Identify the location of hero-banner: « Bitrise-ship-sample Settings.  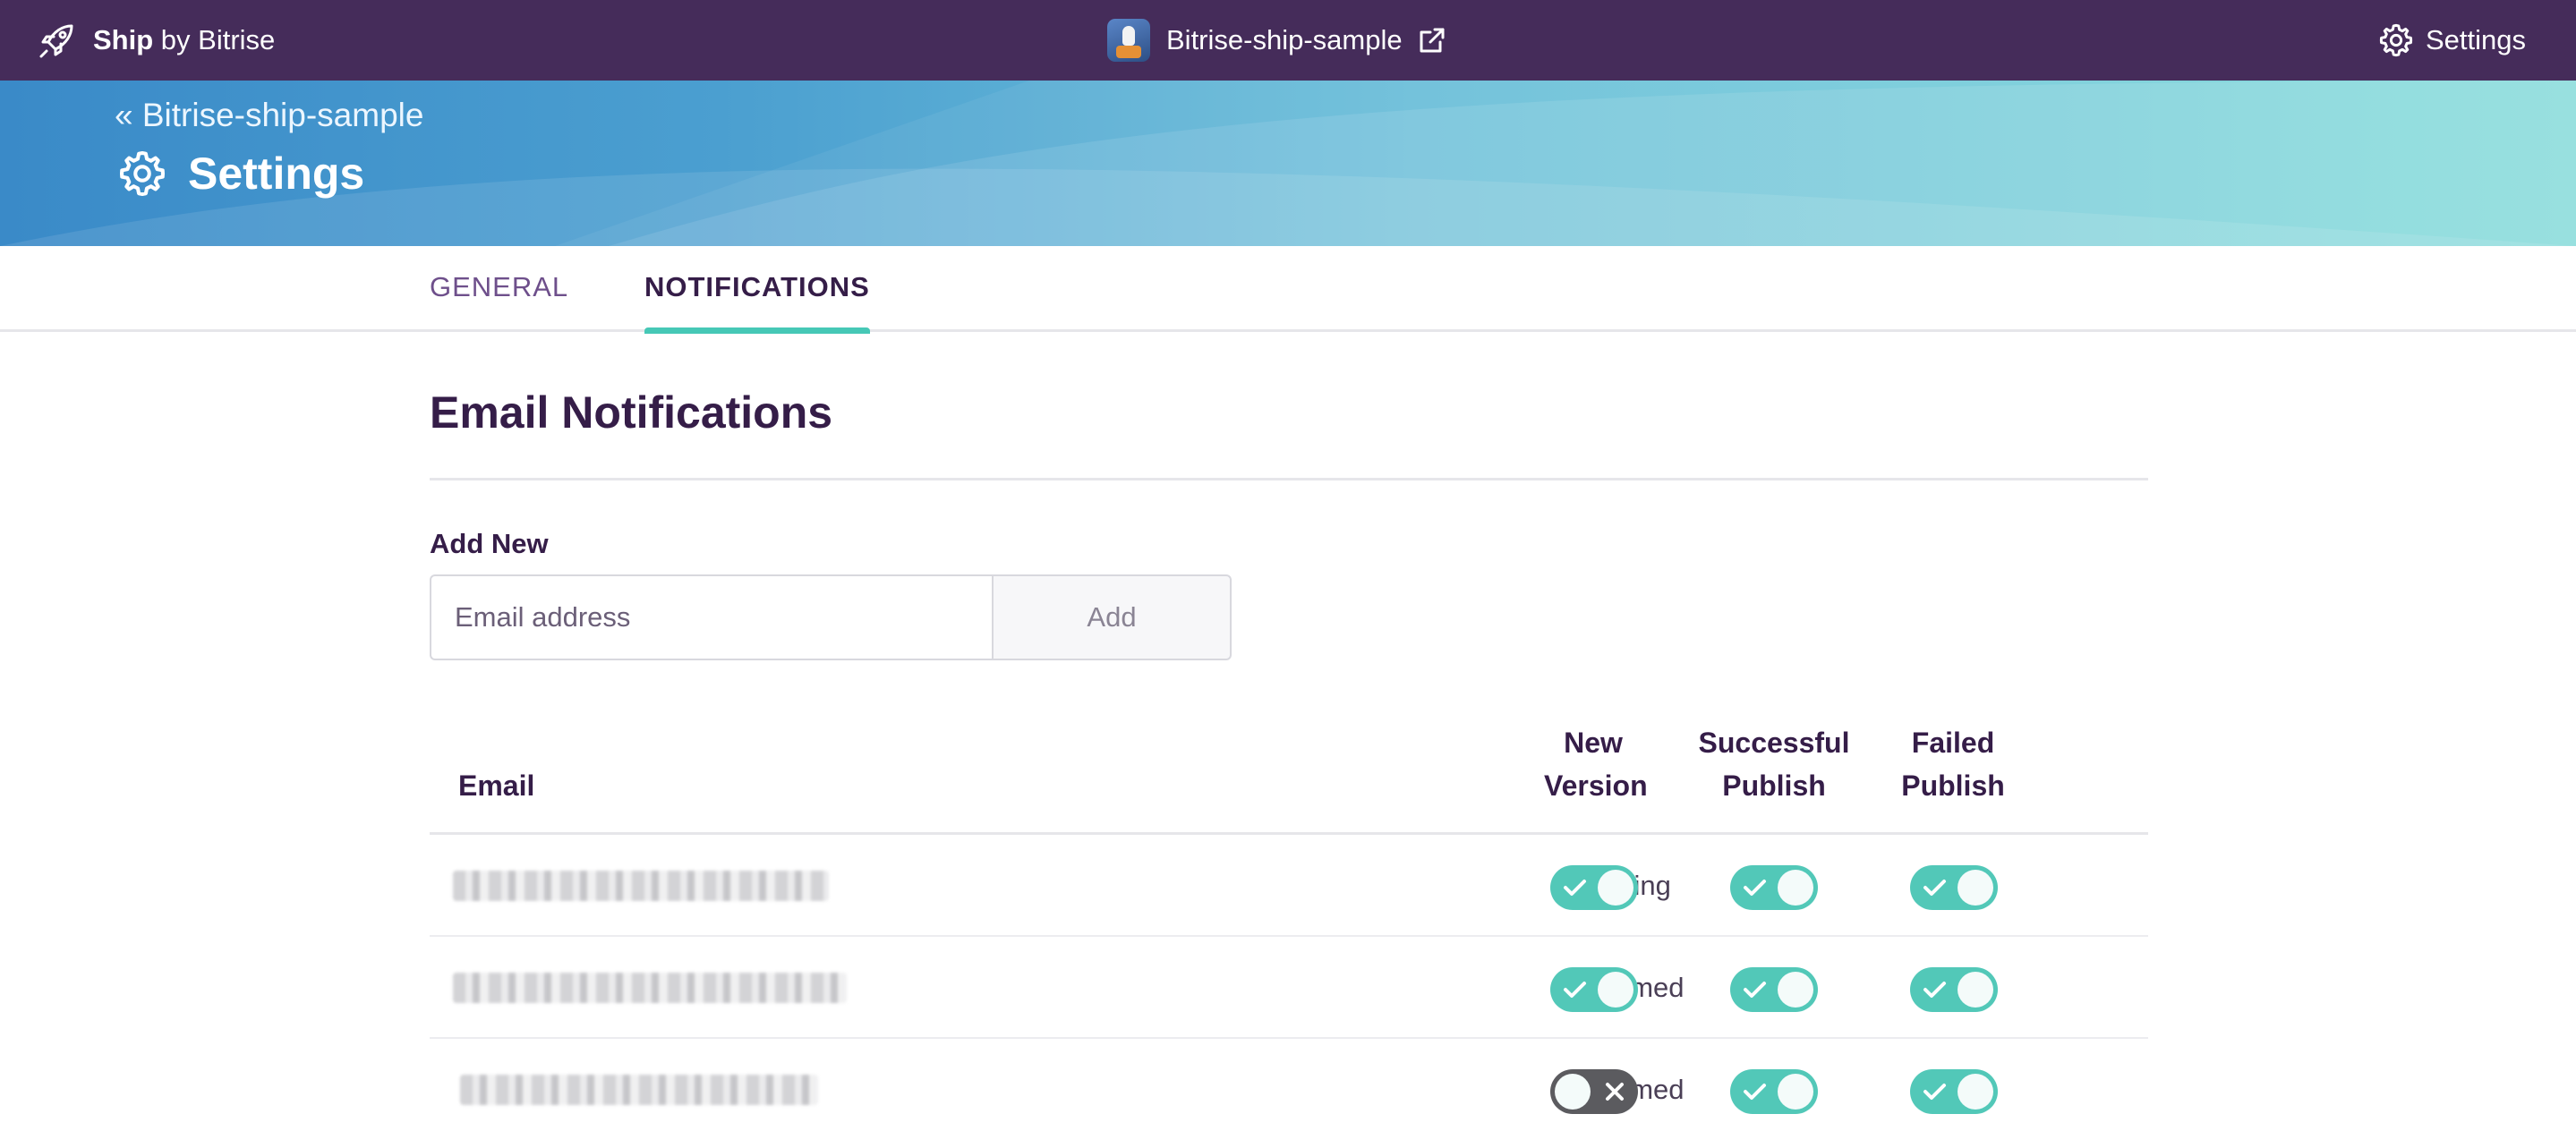
(1288, 163).